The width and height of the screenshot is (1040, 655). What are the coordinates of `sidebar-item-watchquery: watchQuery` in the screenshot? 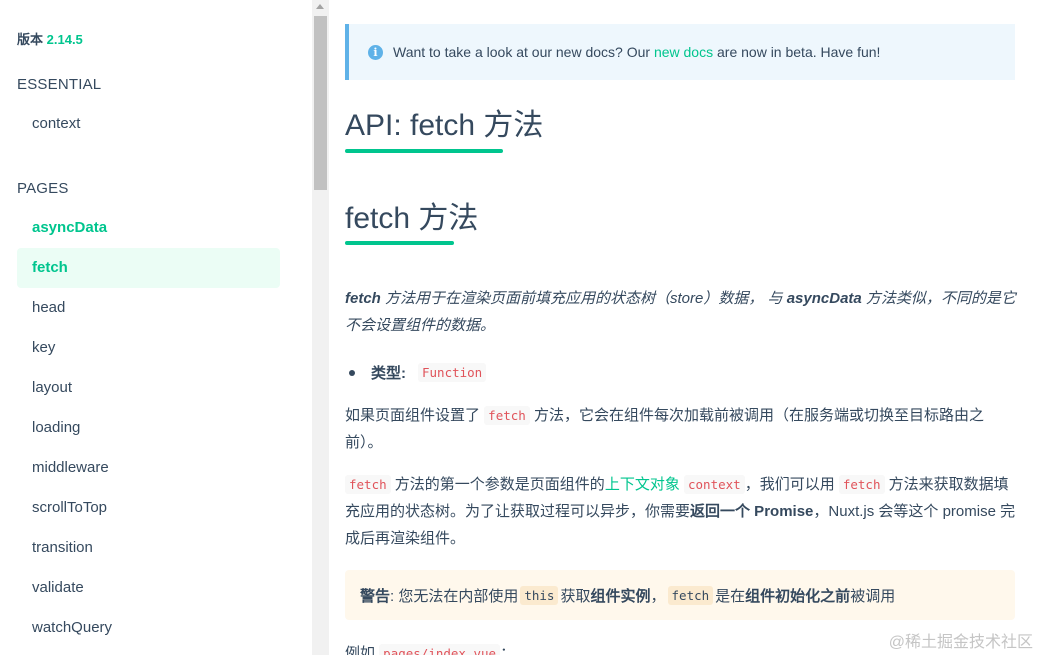 It's located at (148, 628).